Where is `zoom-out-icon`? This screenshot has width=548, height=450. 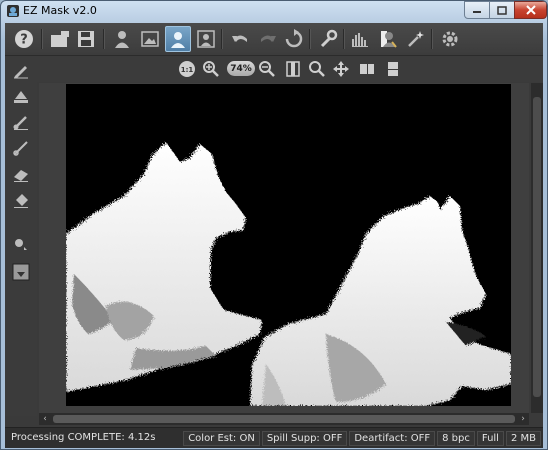
zoom-out-icon is located at coordinates (267, 69).